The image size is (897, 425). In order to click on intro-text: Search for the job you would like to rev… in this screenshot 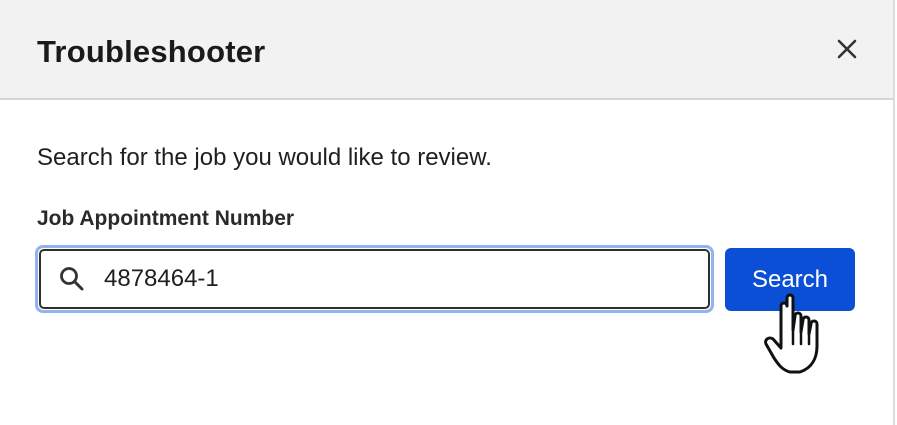, I will do `click(264, 157)`.